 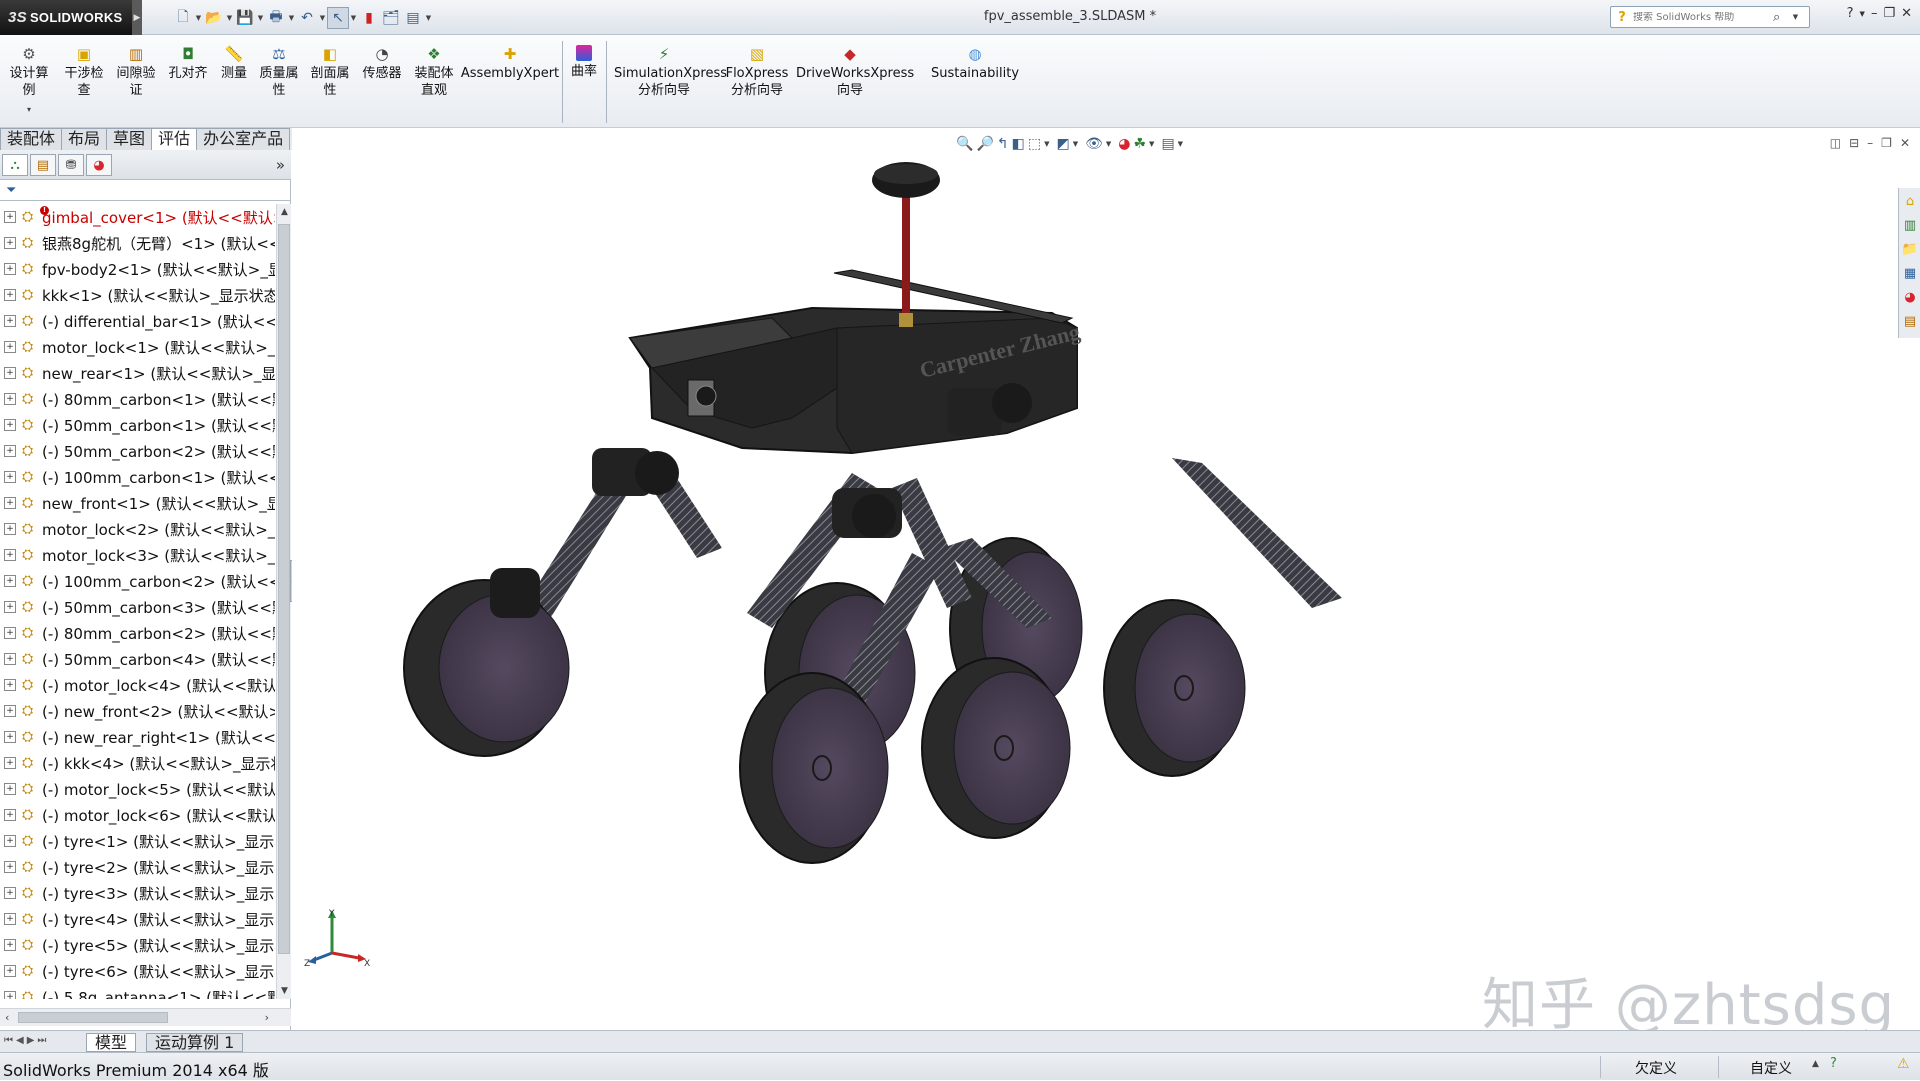 I want to click on unit-system: 自定义, so click(x=1771, y=1068).